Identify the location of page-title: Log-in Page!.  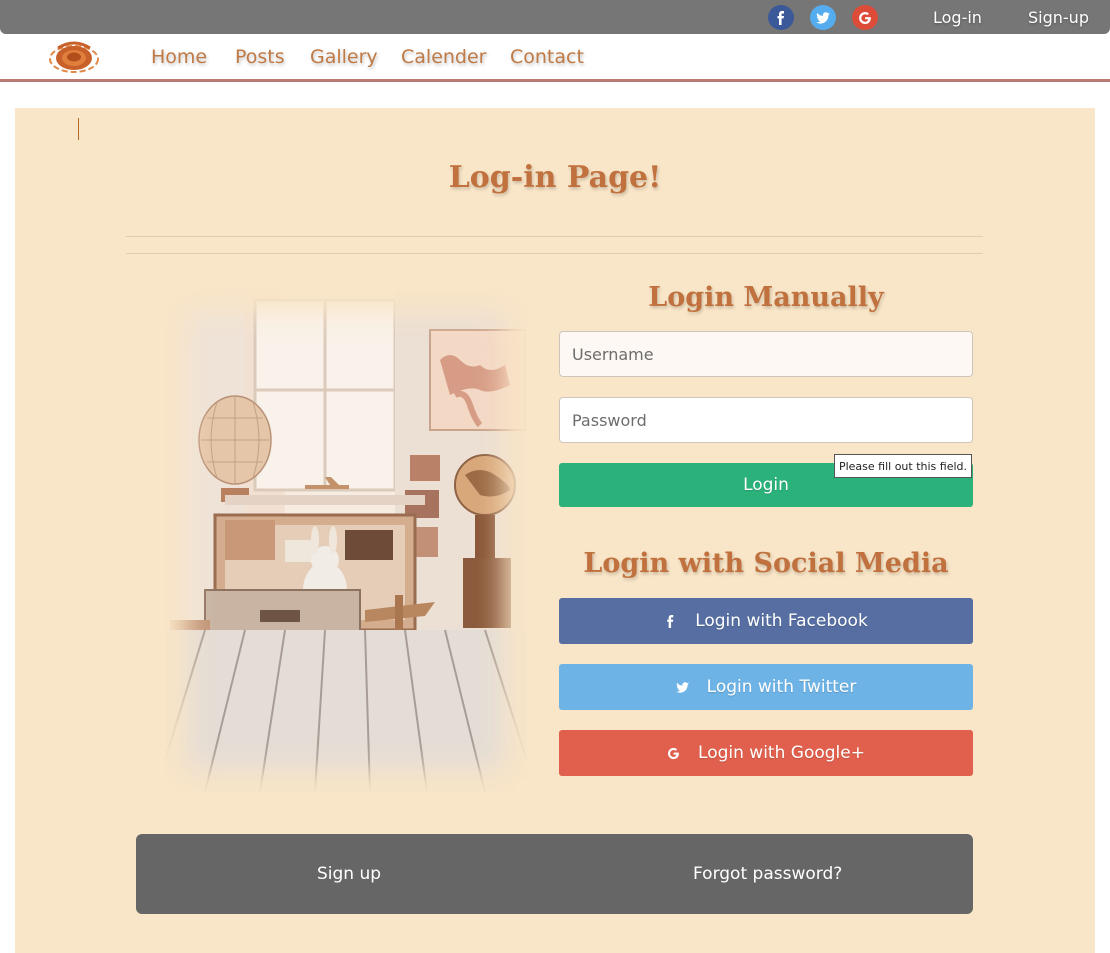
(555, 177).